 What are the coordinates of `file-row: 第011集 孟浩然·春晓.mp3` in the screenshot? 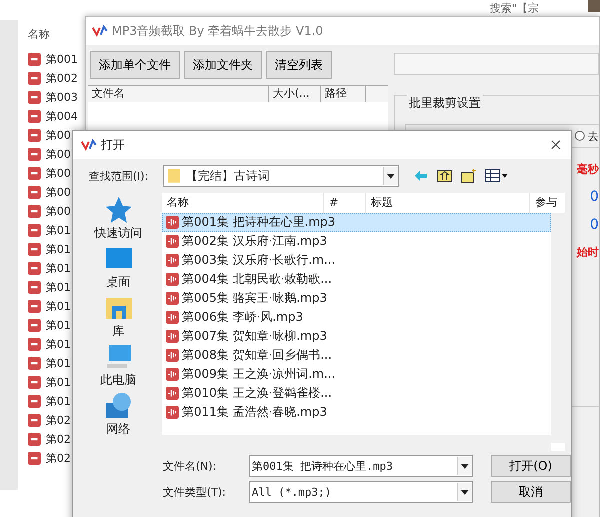 It's located at (257, 412).